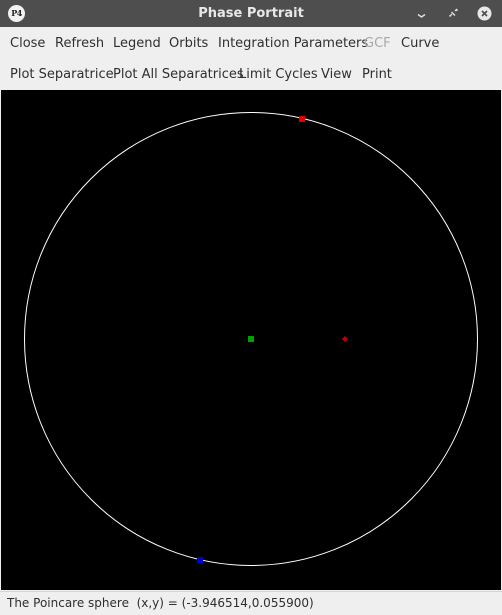  I want to click on title-bar: P4 Phase Portrait, so click(251, 13).